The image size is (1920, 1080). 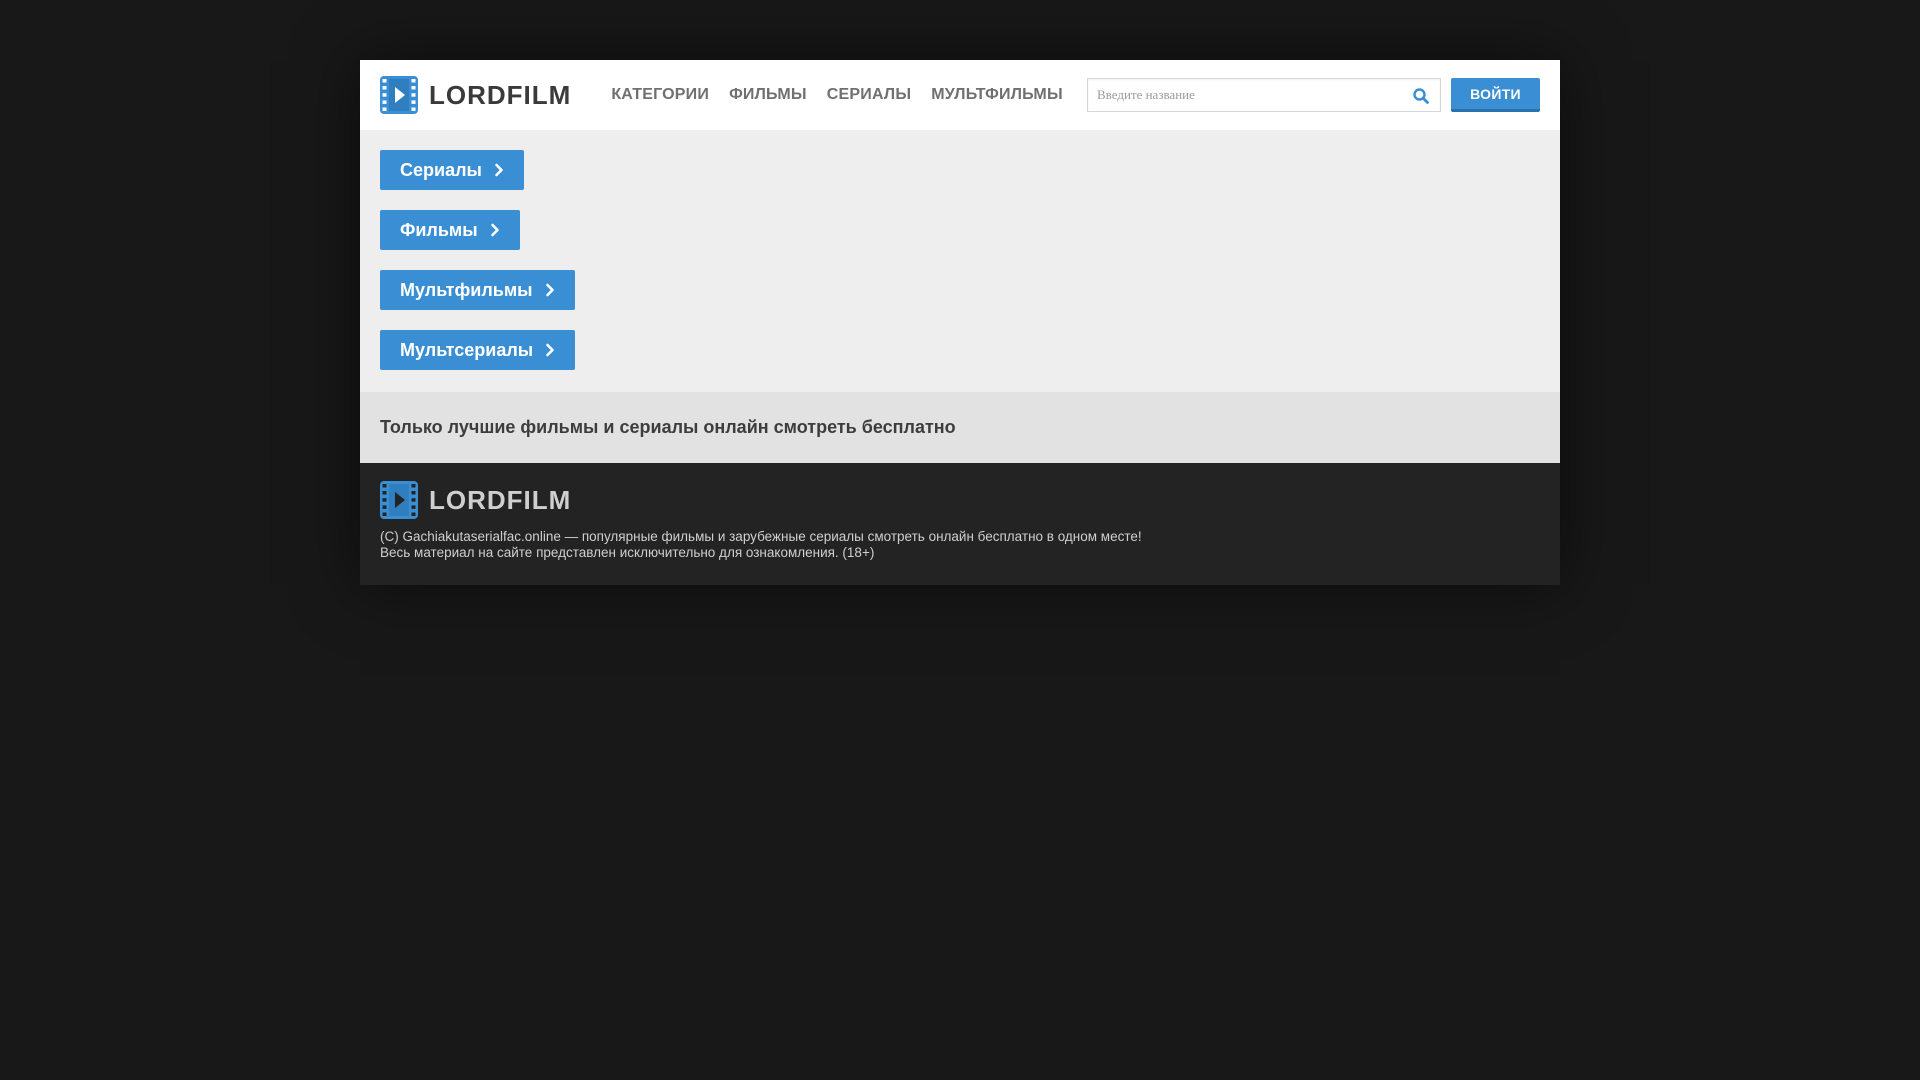 I want to click on site-logo-text: LORDFILM, so click(x=500, y=94).